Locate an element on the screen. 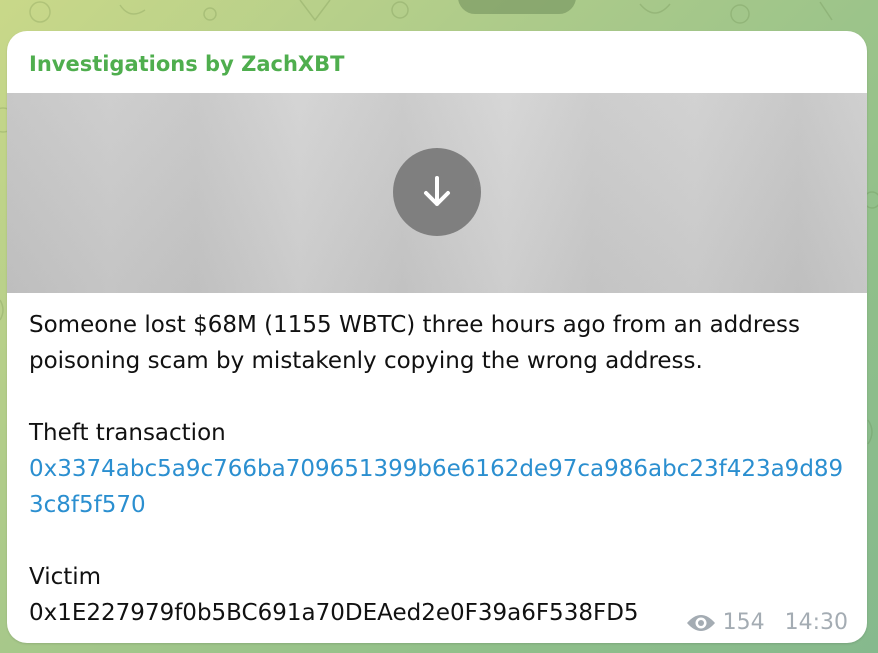  message-time: 14:30 is located at coordinates (816, 622).